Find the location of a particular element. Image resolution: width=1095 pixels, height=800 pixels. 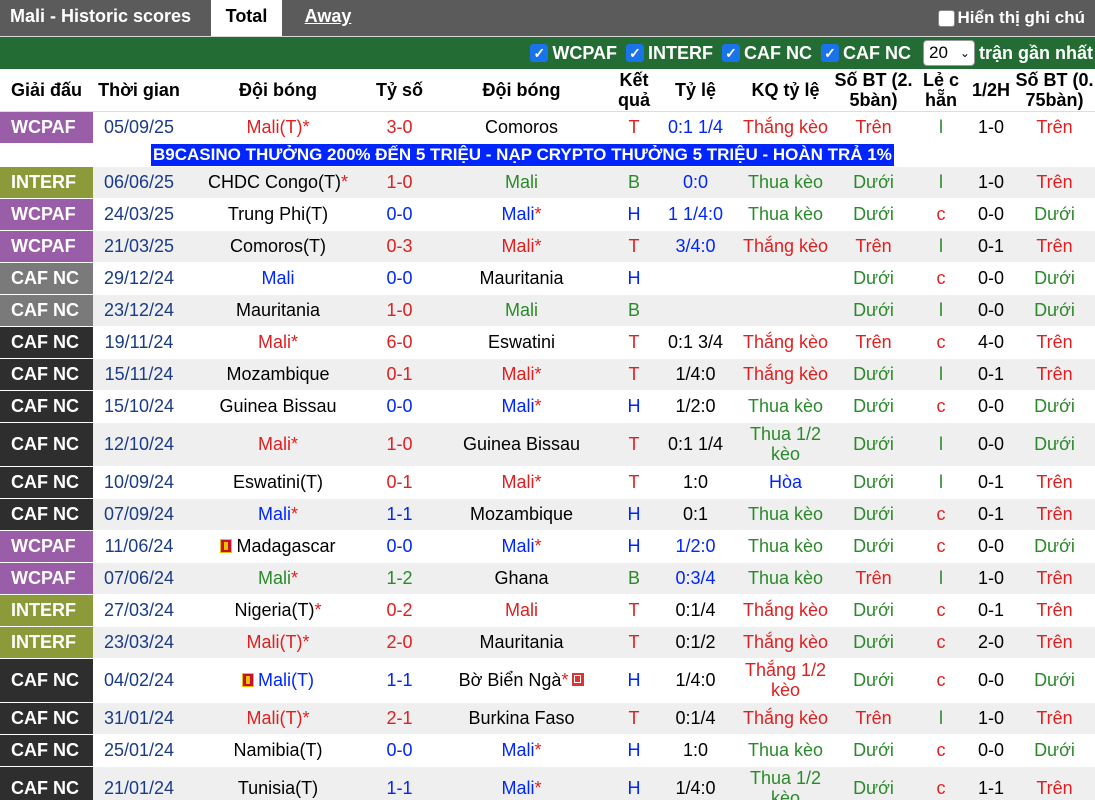

away-team: Burkina Faso is located at coordinates (521, 718).